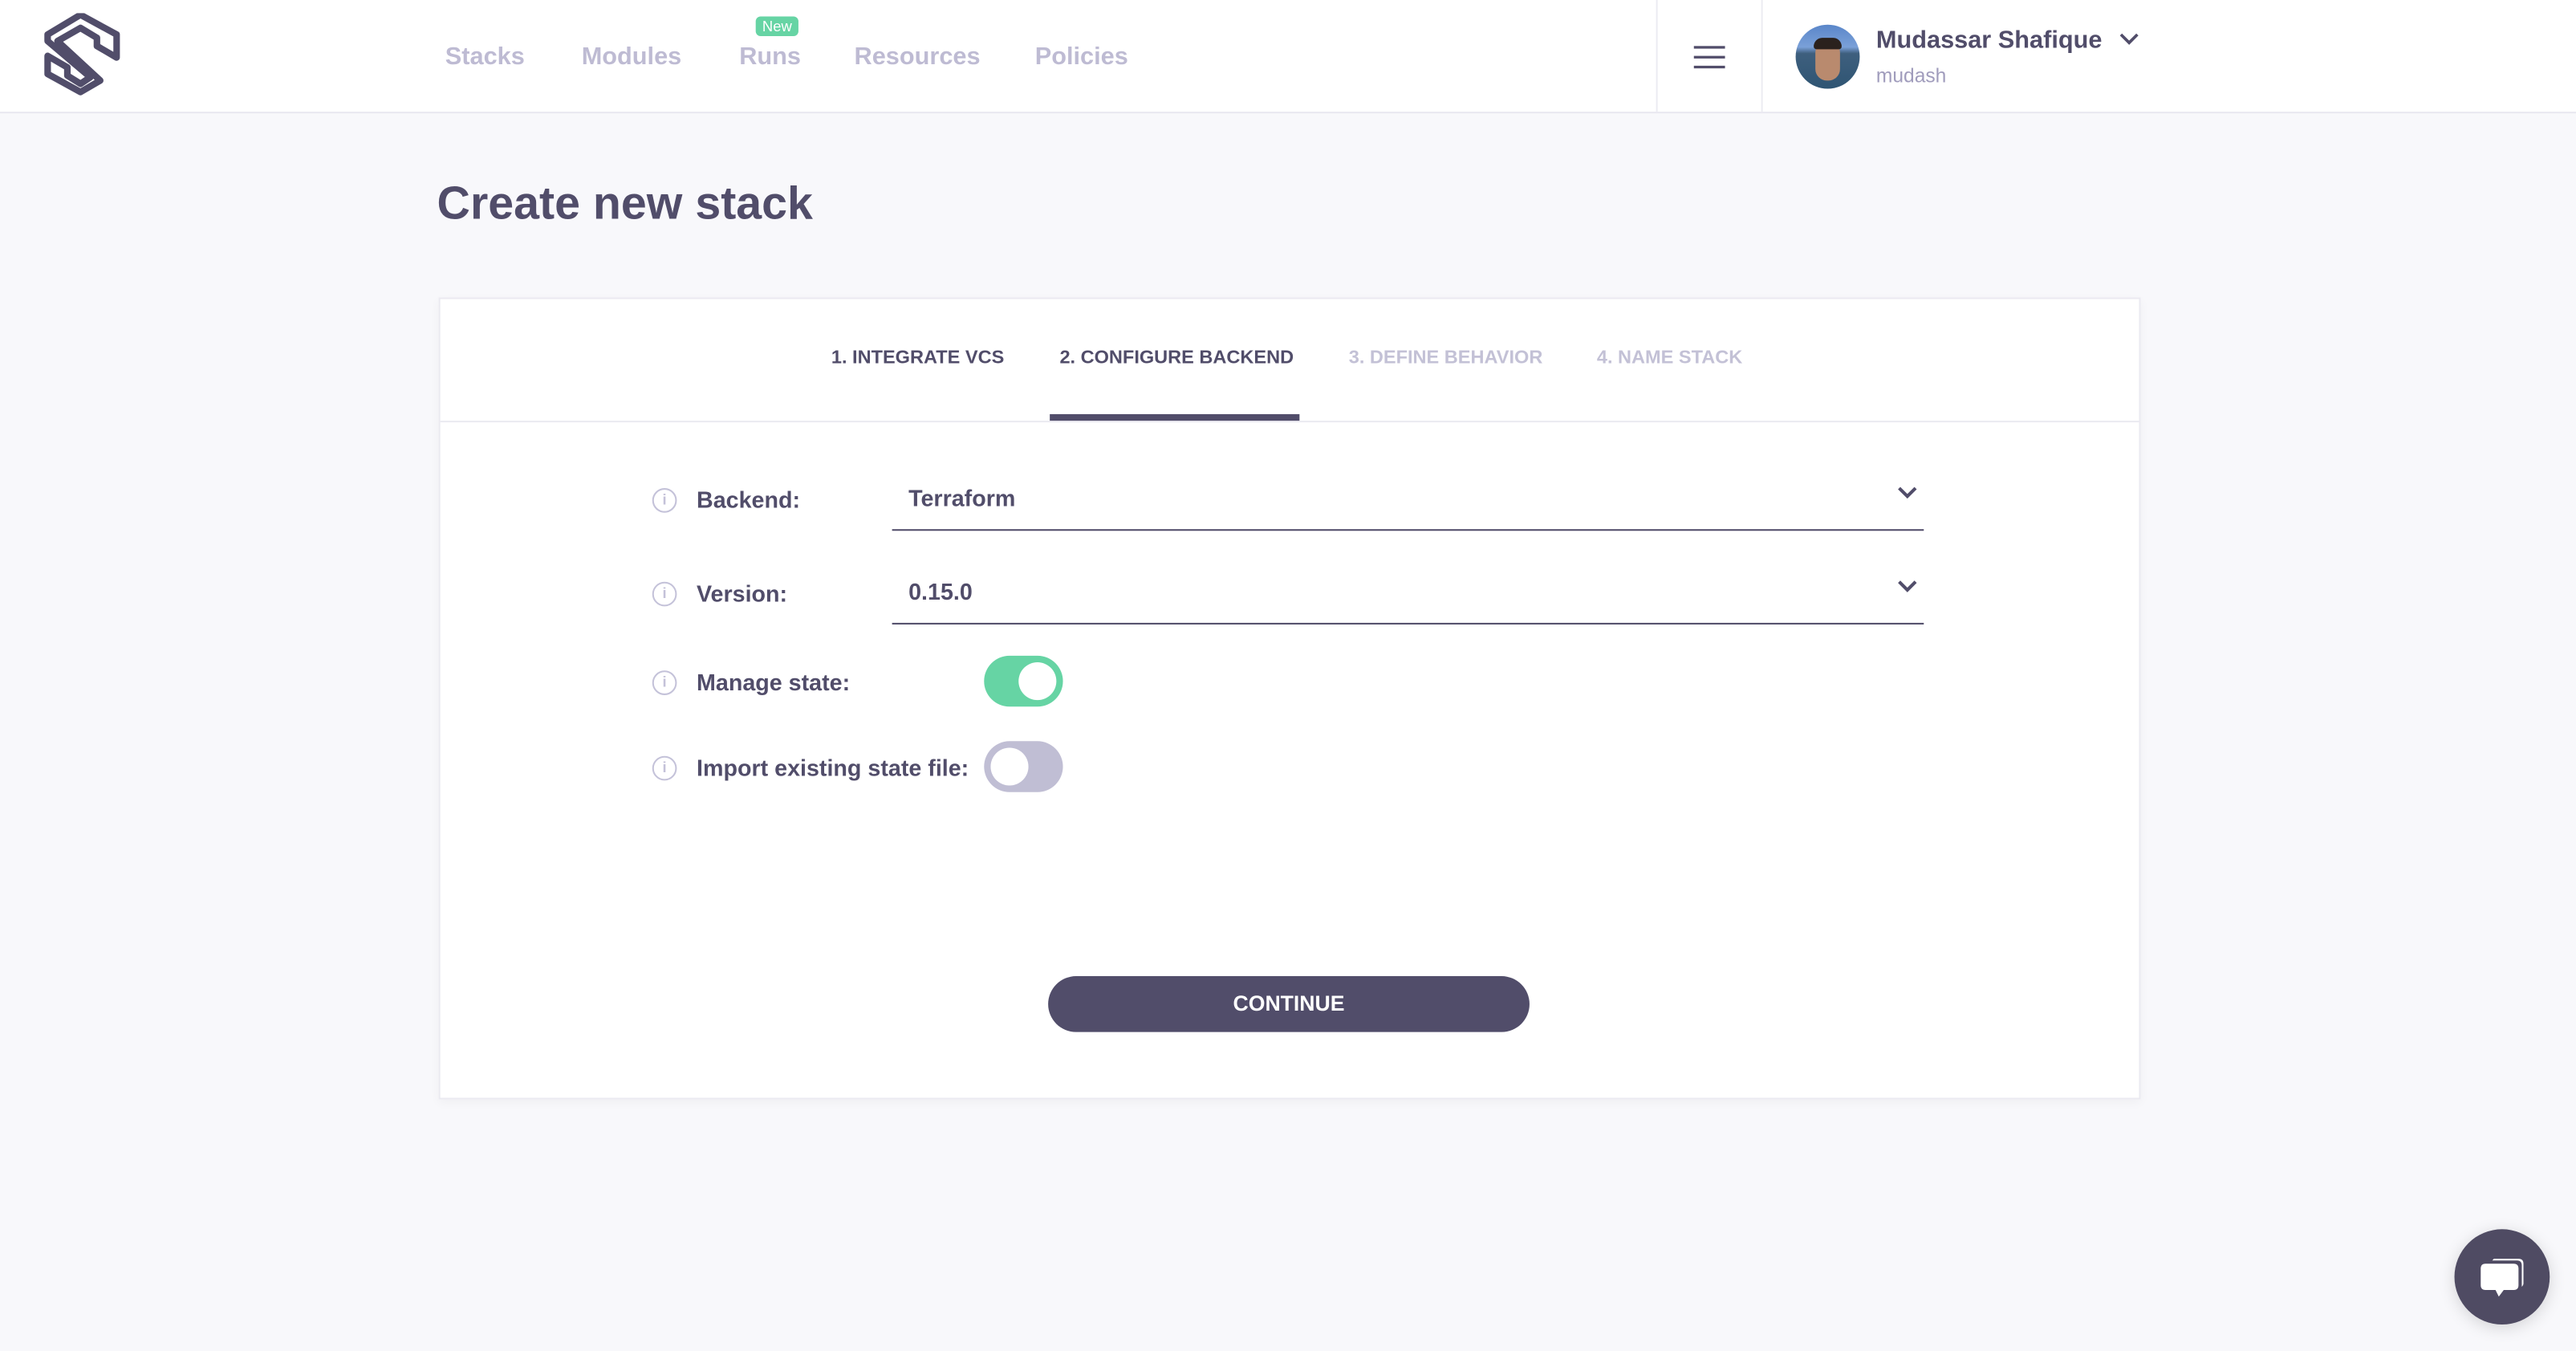 Image resolution: width=2576 pixels, height=1351 pixels. Describe the element at coordinates (1710, 57) in the screenshot. I see `hamburger-menu-icon` at that location.